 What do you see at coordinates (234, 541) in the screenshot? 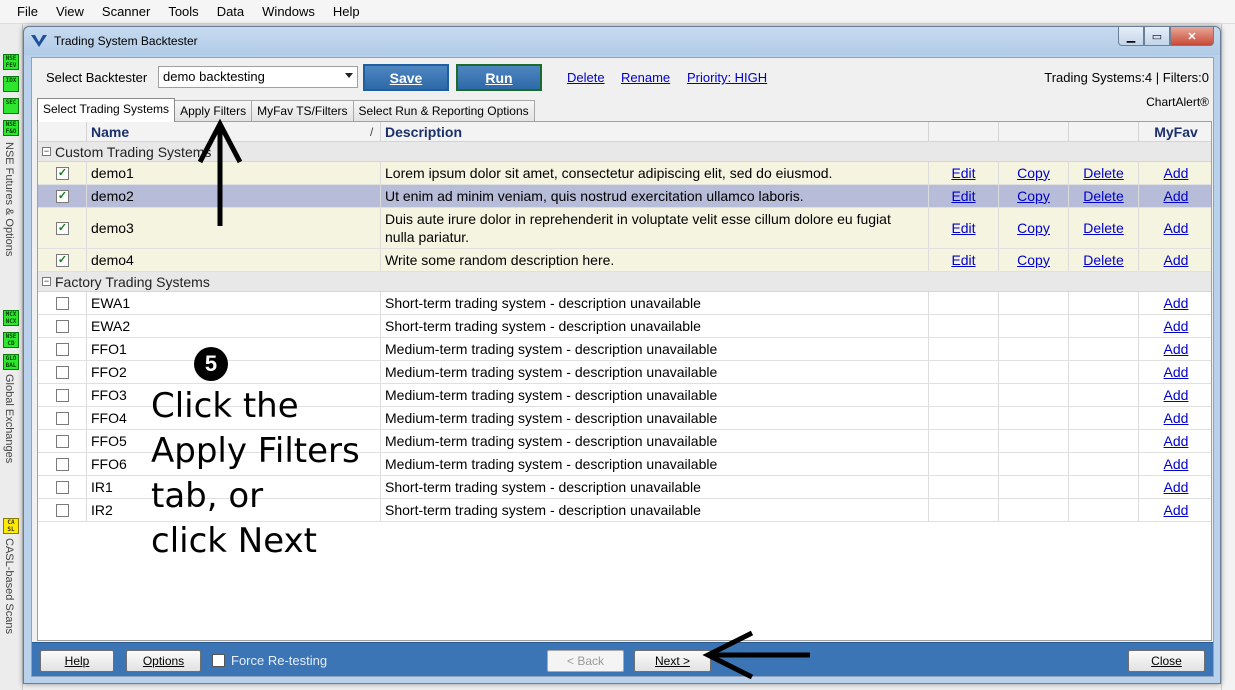
I see `annotation-line: click Next` at bounding box center [234, 541].